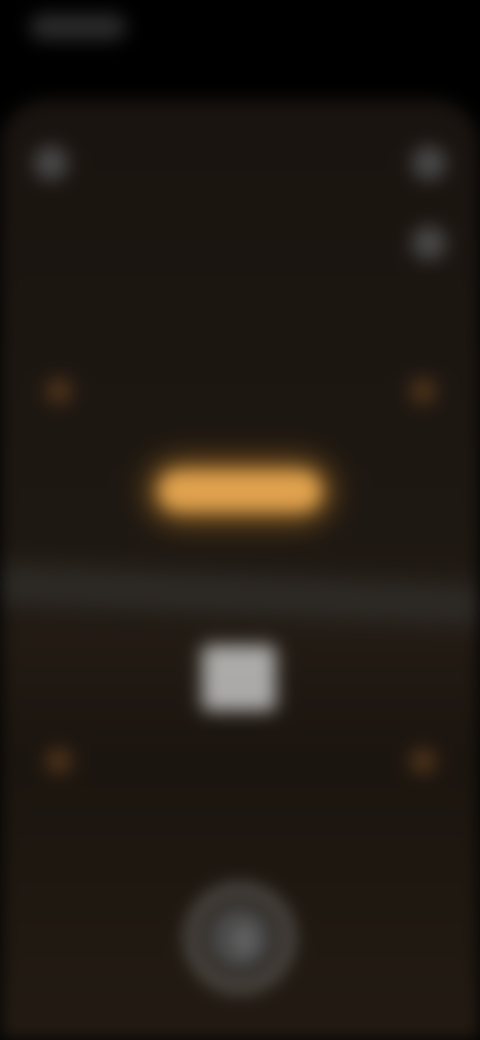  I want to click on preview-bright-object, so click(239, 678).